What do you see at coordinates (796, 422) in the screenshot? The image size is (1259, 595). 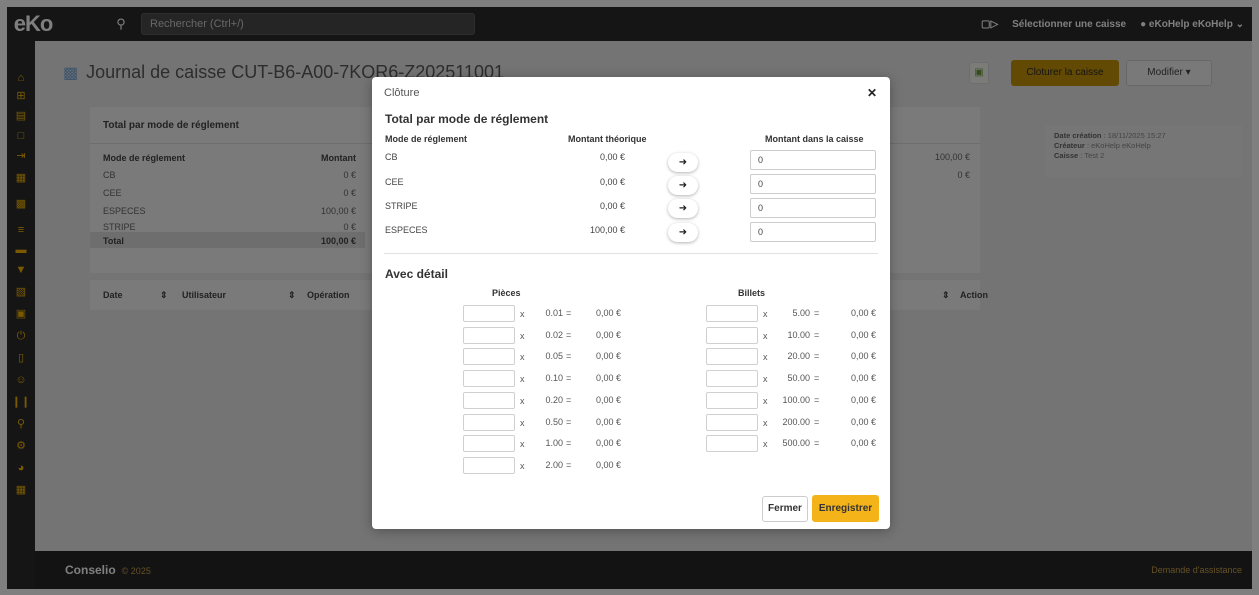 I see `note-denomination: 200.00` at bounding box center [796, 422].